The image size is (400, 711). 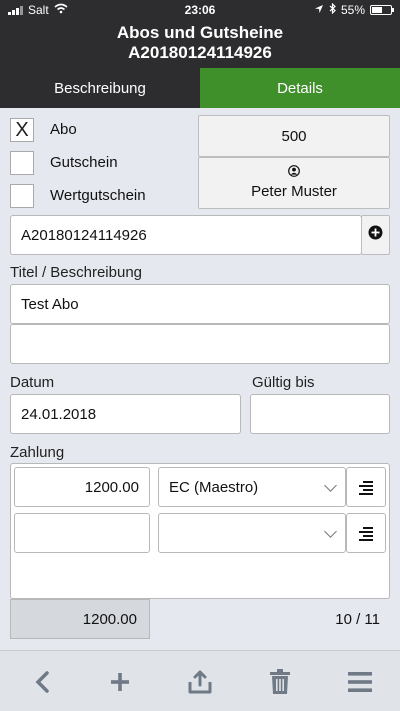 I want to click on person-button: Peter Muster, so click(x=294, y=183).